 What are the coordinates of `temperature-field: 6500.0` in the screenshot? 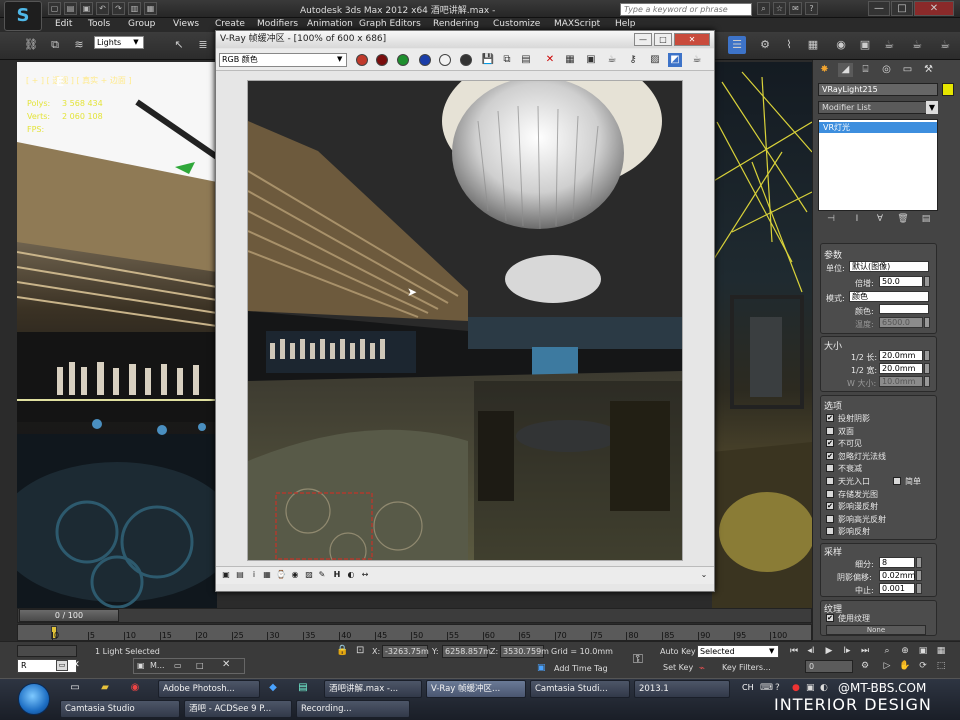 It's located at (901, 322).